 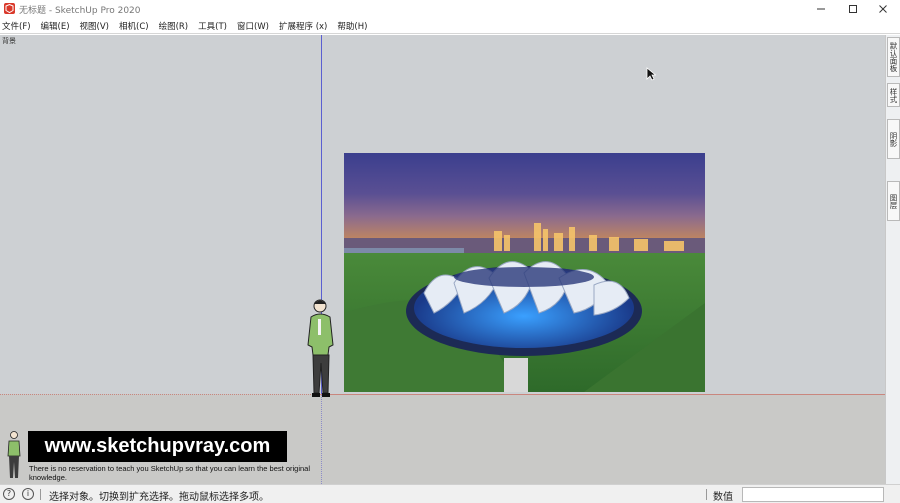 I want to click on tray-tab-default-panel: 默认面板, so click(x=893, y=57).